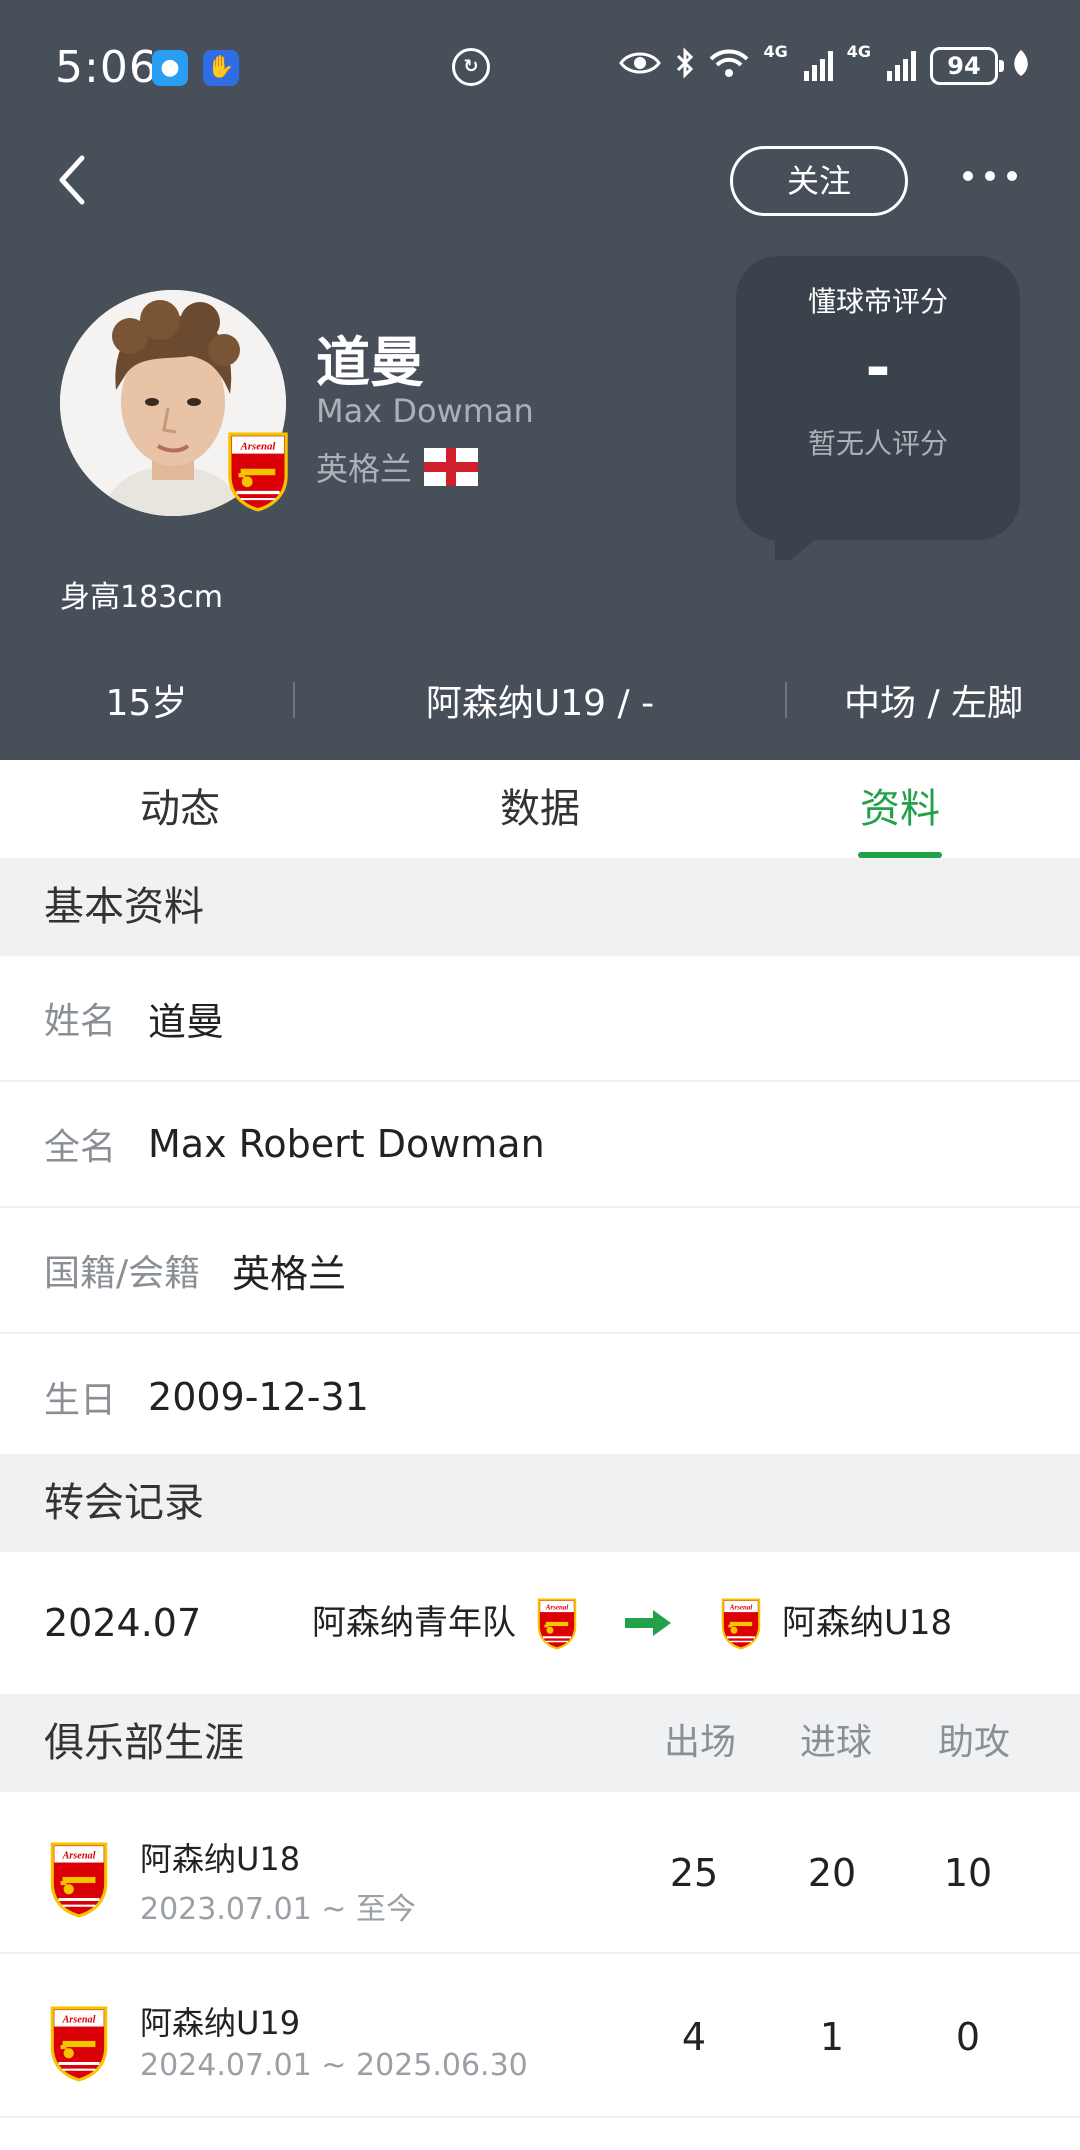 This screenshot has width=1080, height=2150. Describe the element at coordinates (170, 68) in the screenshot. I see `message-app-icon: ●` at that location.